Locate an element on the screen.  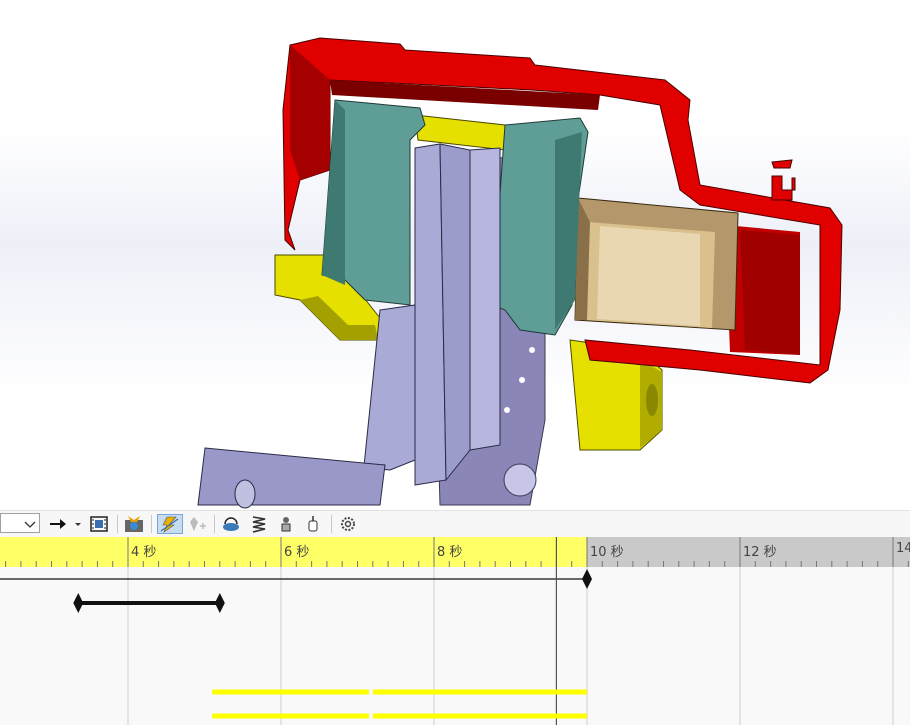
timeline-ruler: 4 秒 6 秒 8 秒 10 秒 12 秒 14 is located at coordinates (455, 552).